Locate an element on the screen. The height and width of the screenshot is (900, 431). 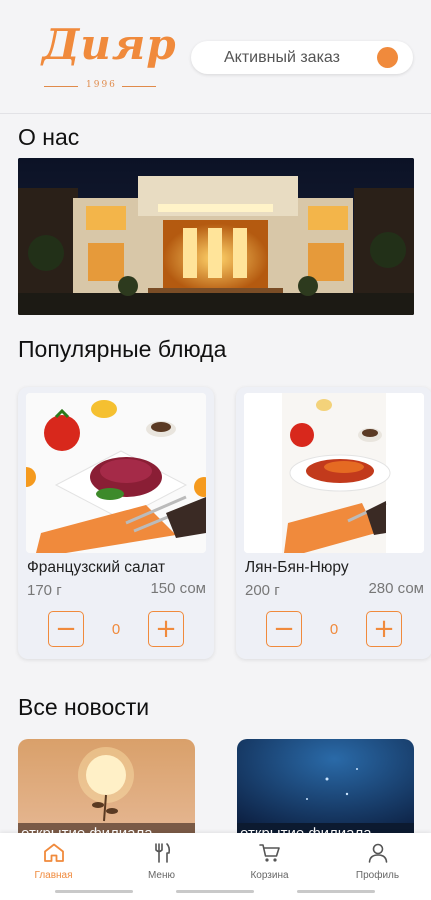
lyan-byan-nyuru-image is located at coordinates (334, 473).